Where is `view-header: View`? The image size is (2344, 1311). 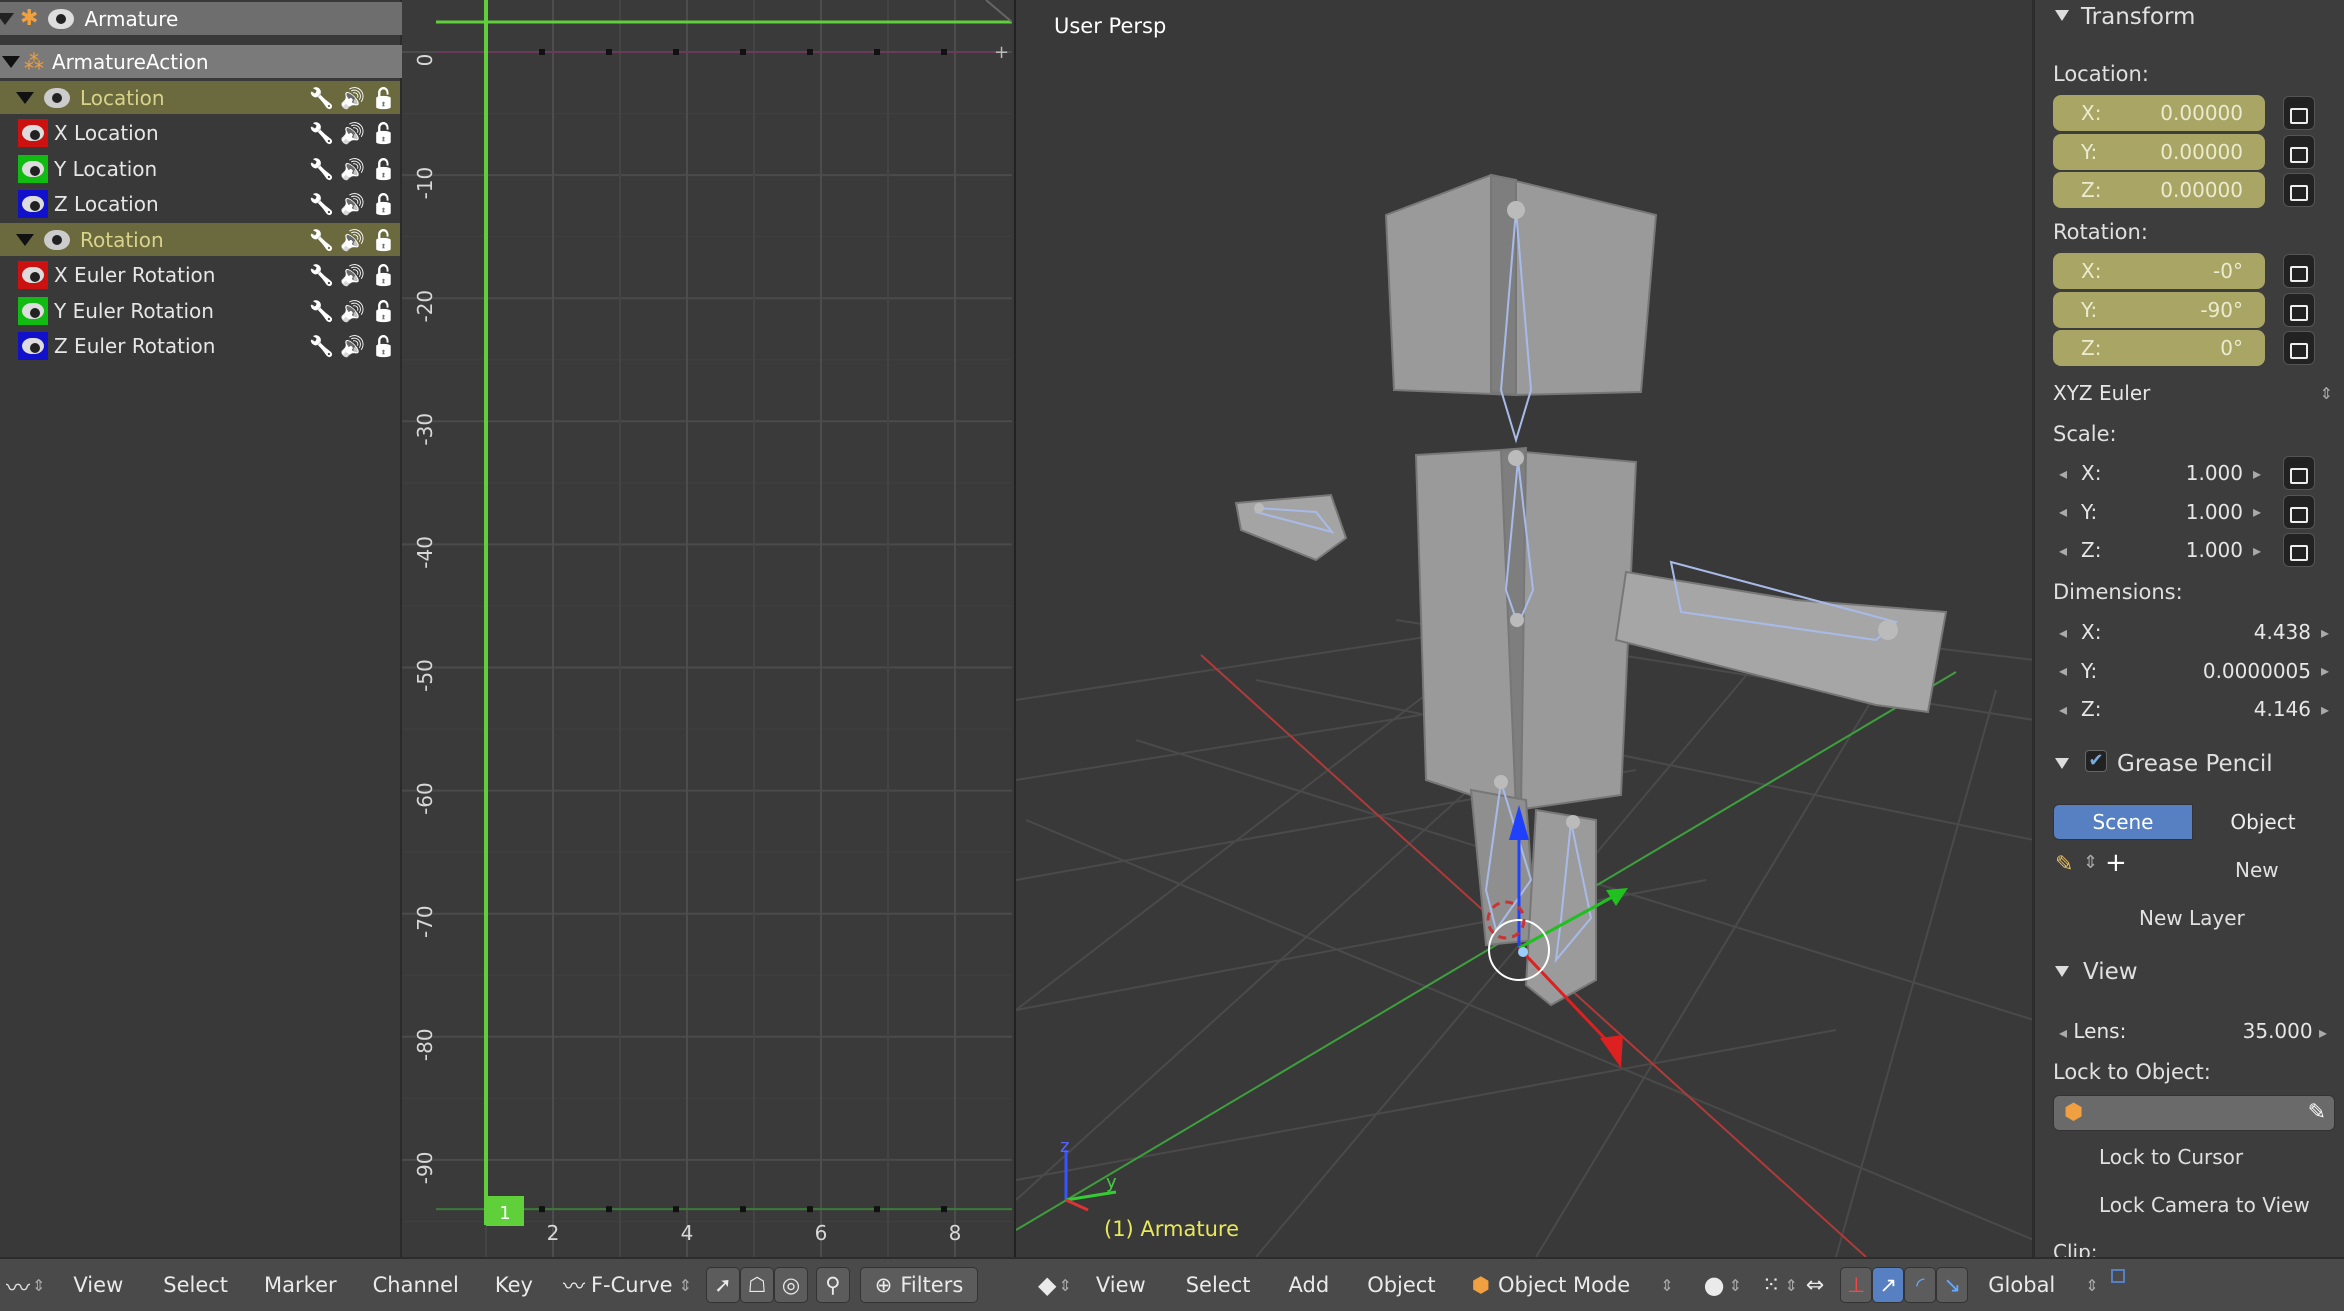
view-header: View is located at coordinates (2110, 972).